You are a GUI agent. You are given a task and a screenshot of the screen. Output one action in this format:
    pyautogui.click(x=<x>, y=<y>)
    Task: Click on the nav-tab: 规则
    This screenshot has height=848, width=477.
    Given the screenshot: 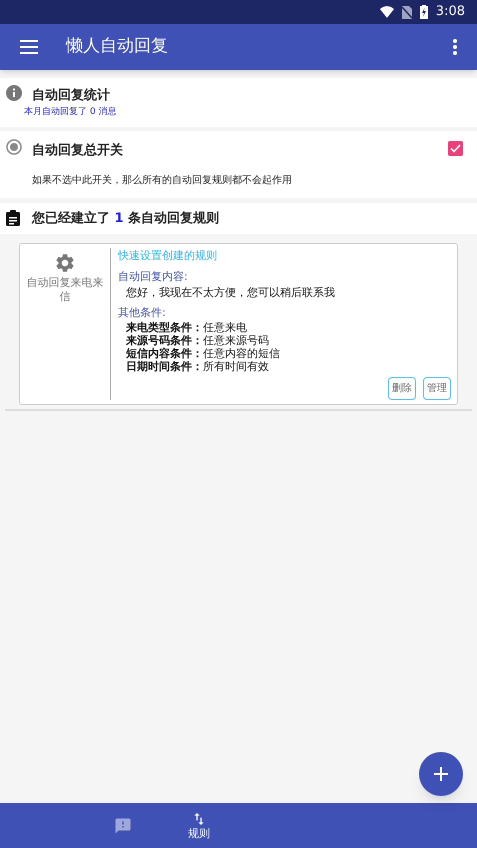 What is the action you would take?
    pyautogui.click(x=199, y=825)
    